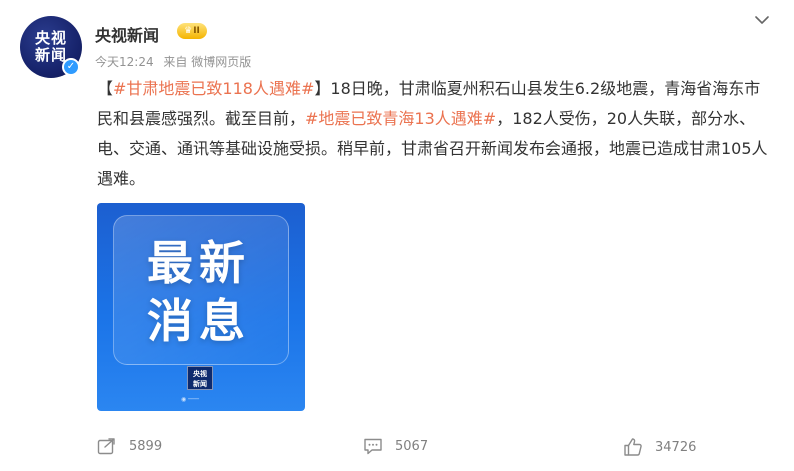  What do you see at coordinates (190, 399) in the screenshot?
I see `watermark-icon: ◉ ───` at bounding box center [190, 399].